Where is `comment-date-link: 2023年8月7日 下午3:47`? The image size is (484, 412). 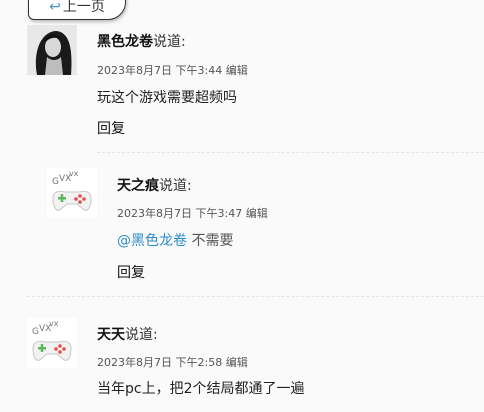
comment-date-link: 2023年8月7日 下午3:47 is located at coordinates (179, 213).